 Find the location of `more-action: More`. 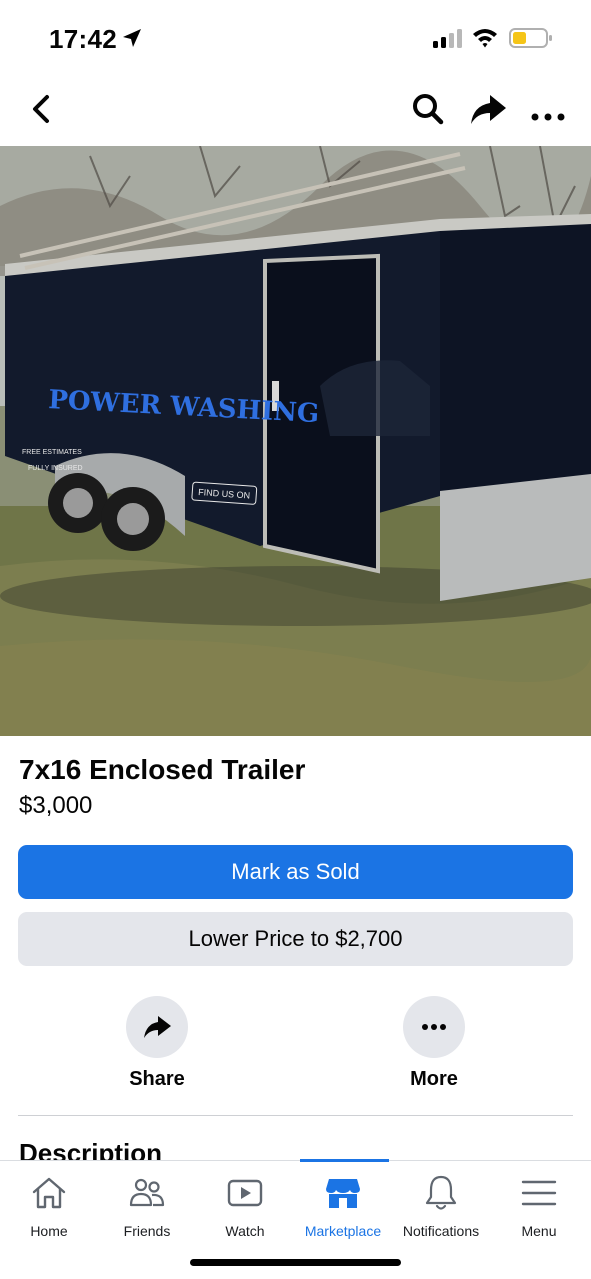

more-action: More is located at coordinates (434, 1046).